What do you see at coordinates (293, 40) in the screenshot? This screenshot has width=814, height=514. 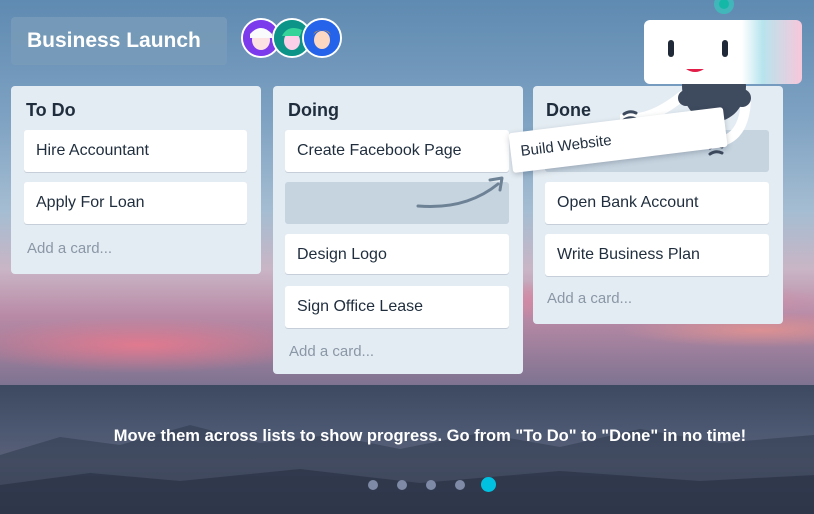 I see `member-avatars` at bounding box center [293, 40].